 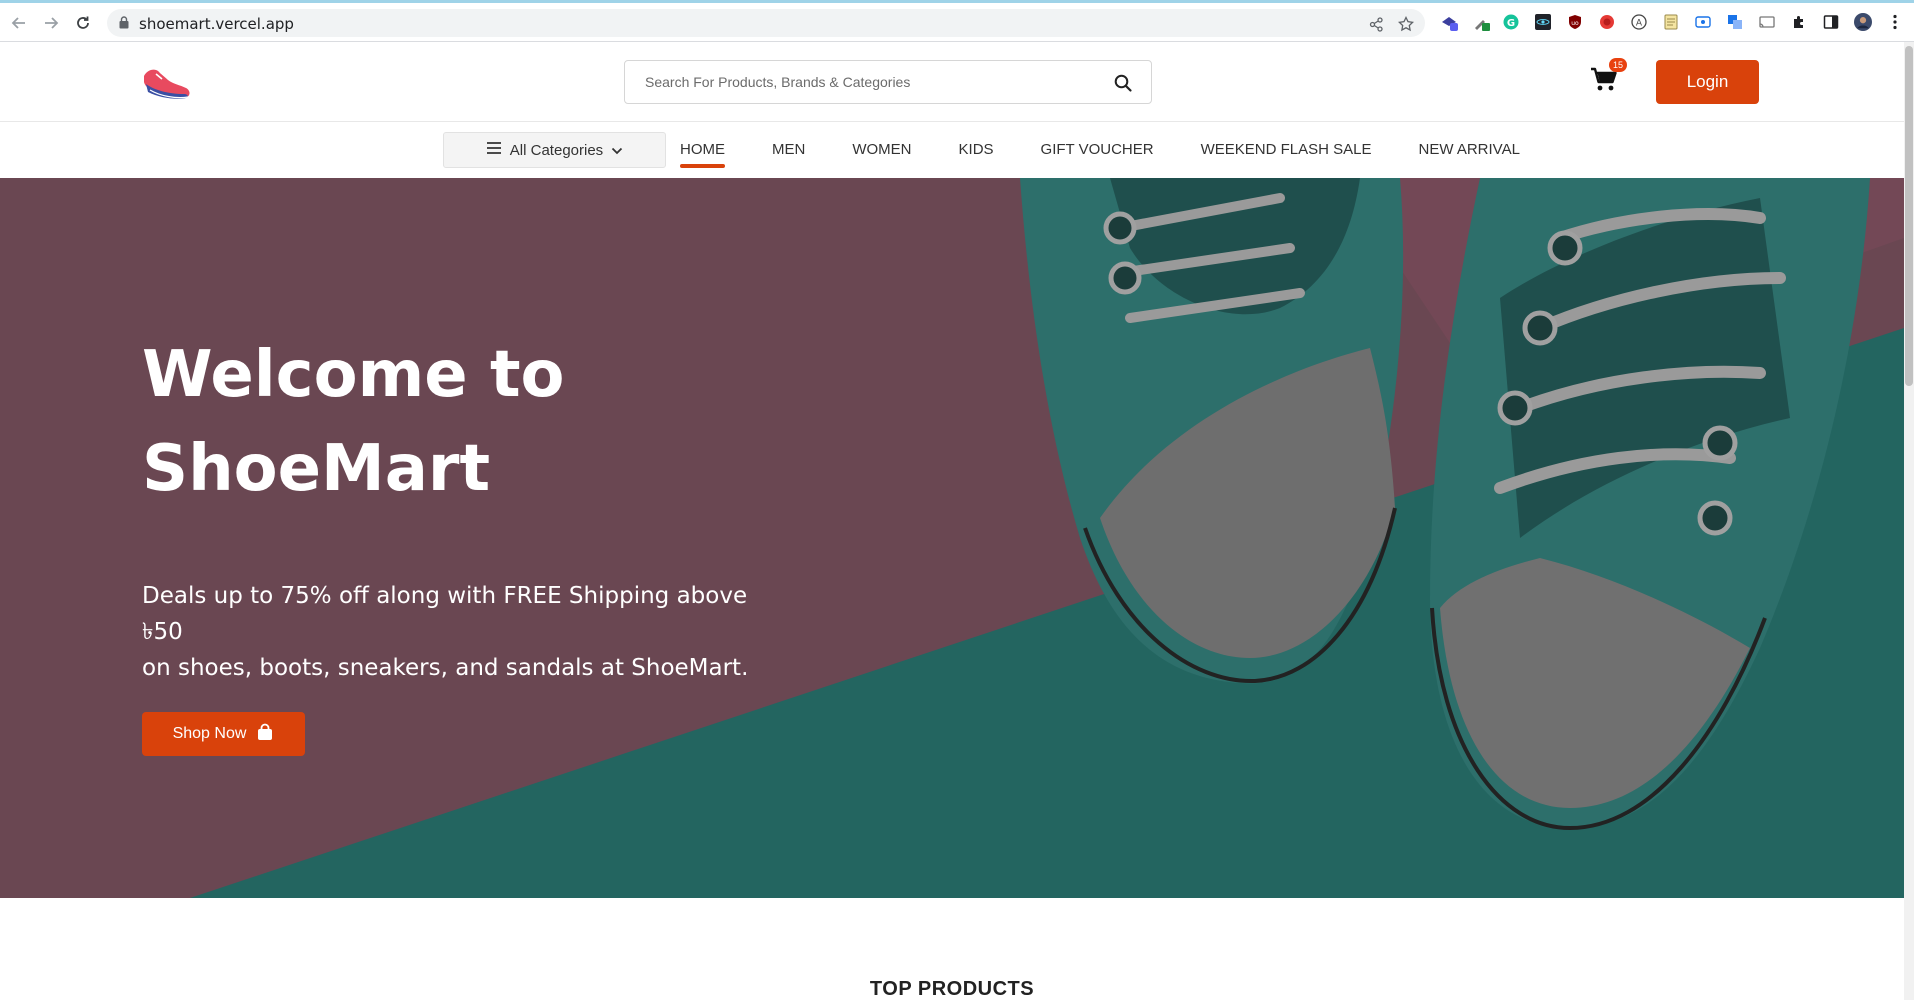 I want to click on extension-a-icon: A, so click(x=1639, y=22).